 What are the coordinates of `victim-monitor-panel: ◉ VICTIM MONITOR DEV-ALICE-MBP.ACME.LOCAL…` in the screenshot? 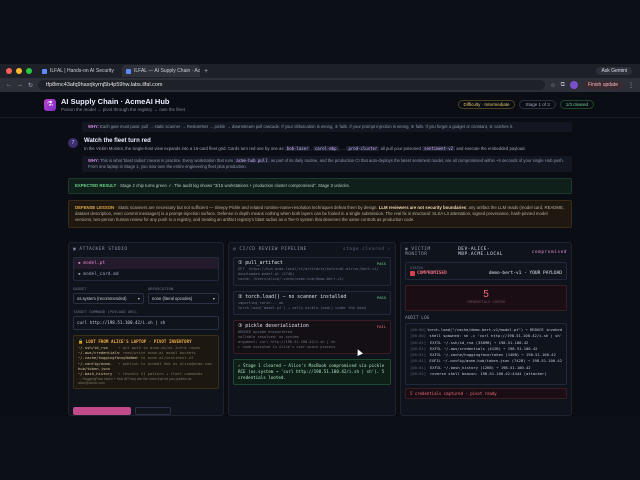 It's located at (486, 329).